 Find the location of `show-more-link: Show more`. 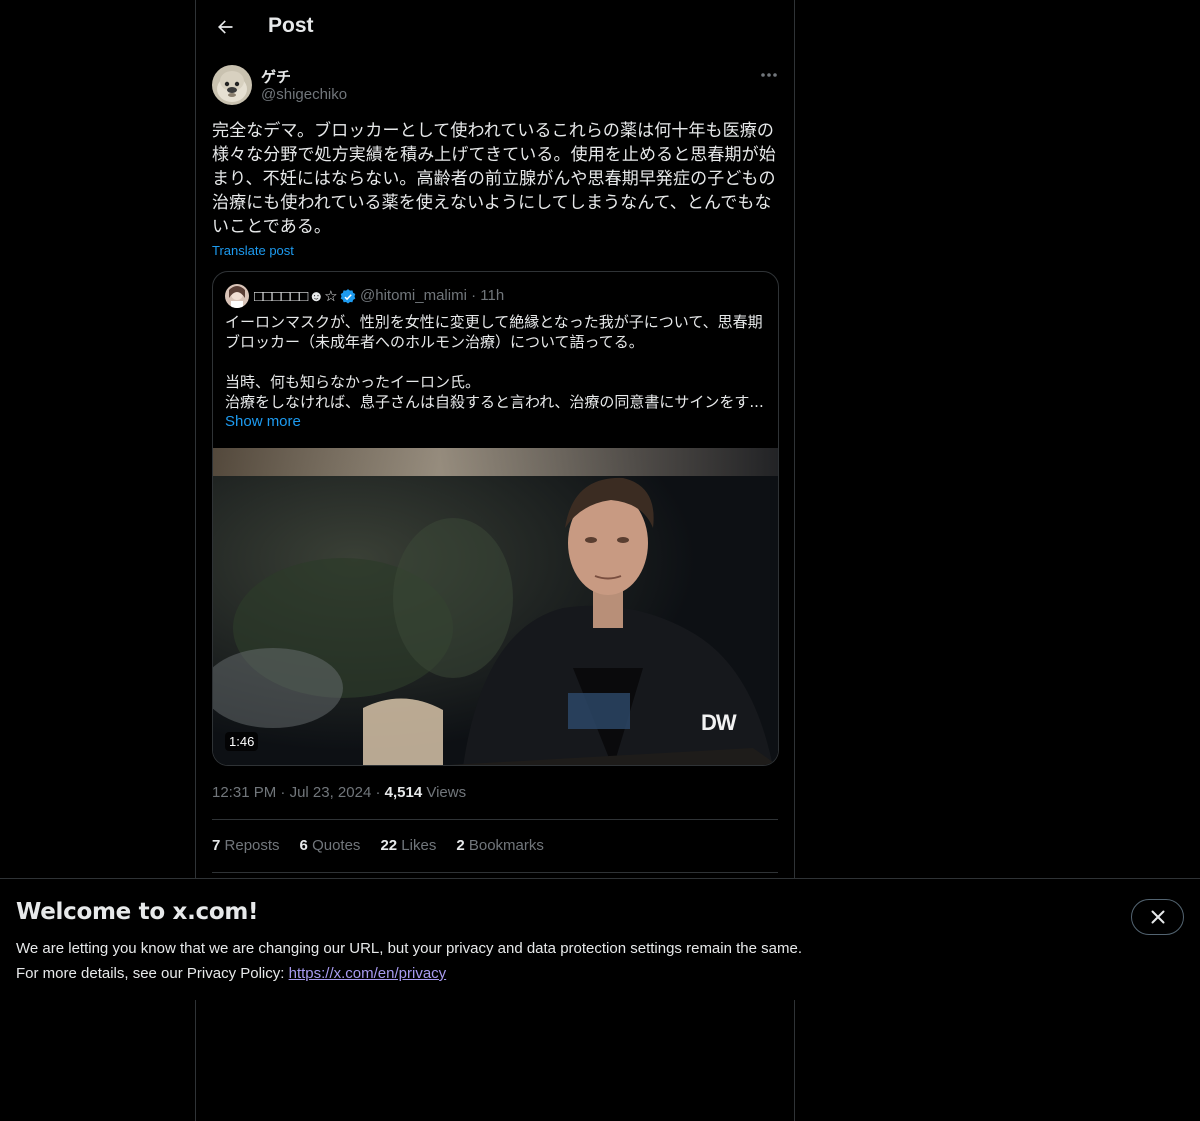

show-more-link: Show more is located at coordinates (263, 421).